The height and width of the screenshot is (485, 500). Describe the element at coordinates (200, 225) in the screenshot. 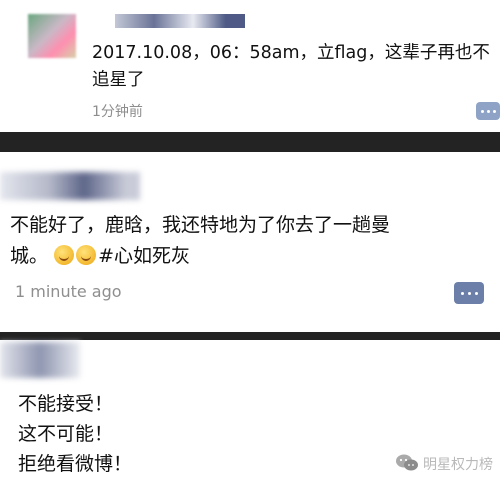

I see `post-text-line: 不能好了，鹿晗，我还特地为了你去了一趟曼` at that location.